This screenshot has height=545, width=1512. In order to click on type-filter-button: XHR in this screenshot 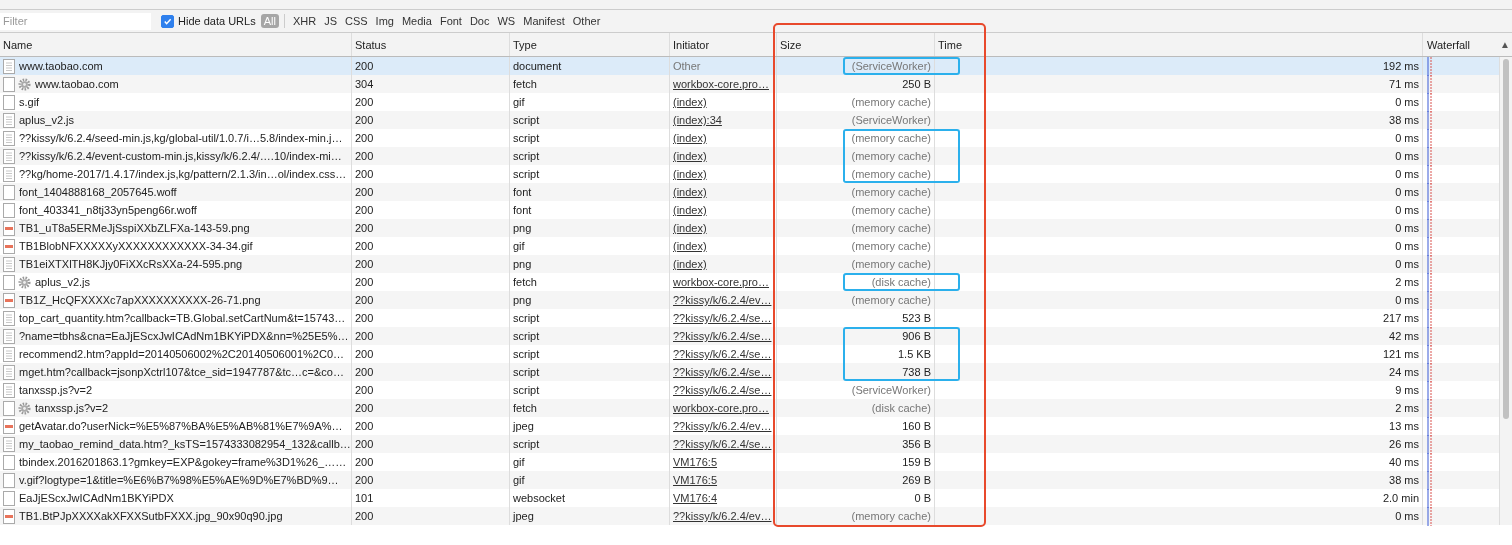, I will do `click(304, 21)`.